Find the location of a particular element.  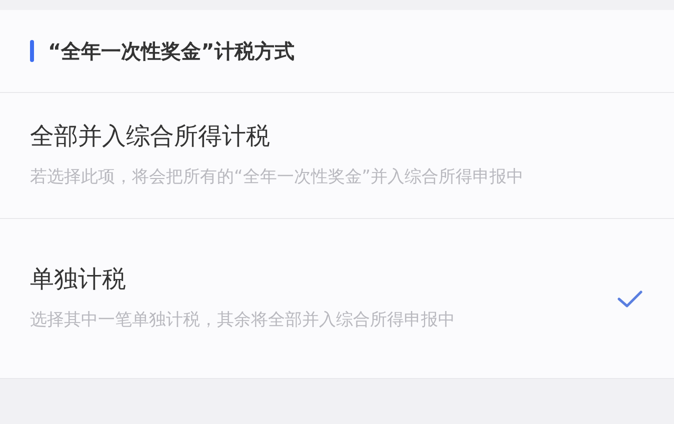

section-title: “全年一次性奖金”计税方式 is located at coordinates (171, 51).